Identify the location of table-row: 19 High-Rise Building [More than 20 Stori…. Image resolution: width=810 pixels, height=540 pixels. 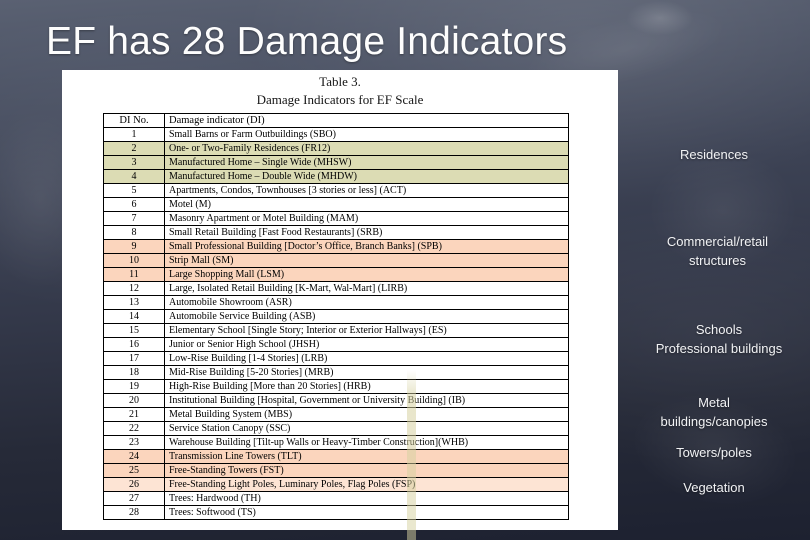
(336, 386).